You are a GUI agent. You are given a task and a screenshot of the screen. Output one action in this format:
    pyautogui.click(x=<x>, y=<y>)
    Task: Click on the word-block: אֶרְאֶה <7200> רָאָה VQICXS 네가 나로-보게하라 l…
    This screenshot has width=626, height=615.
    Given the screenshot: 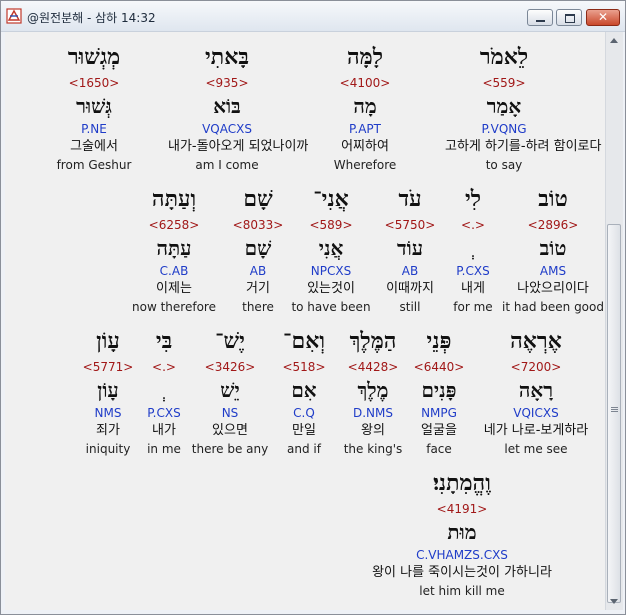 What is the action you would take?
    pyautogui.click(x=536, y=391)
    